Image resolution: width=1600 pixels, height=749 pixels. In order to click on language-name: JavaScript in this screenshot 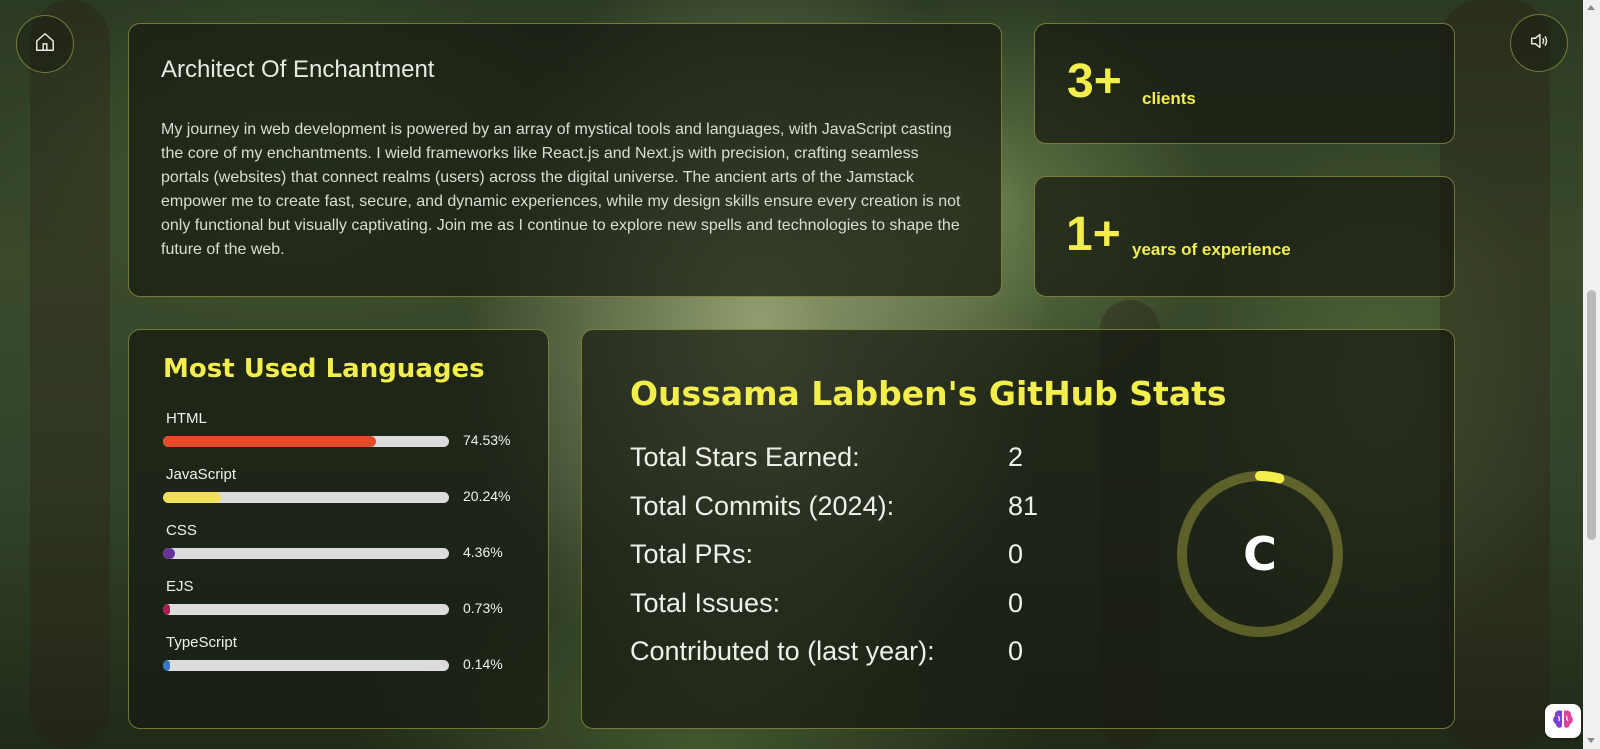, I will do `click(201, 474)`.